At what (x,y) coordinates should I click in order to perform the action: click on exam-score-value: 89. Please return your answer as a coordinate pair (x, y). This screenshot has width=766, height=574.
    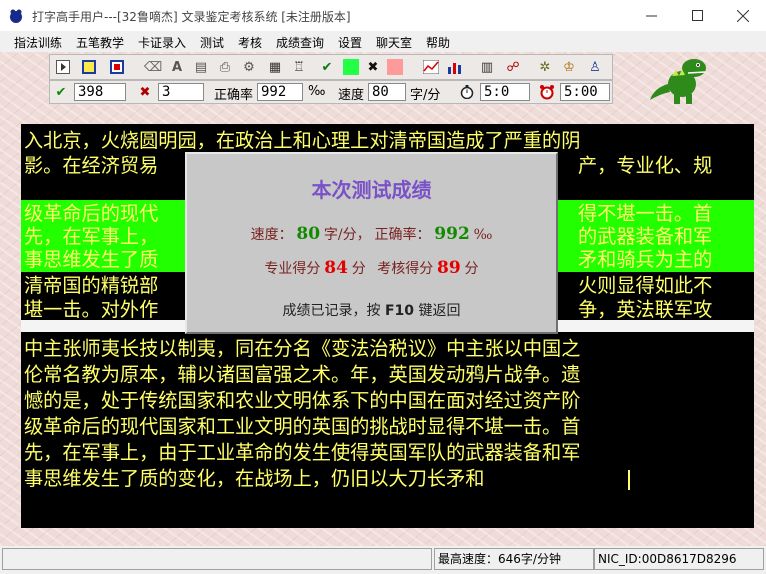
    Looking at the image, I should click on (449, 268).